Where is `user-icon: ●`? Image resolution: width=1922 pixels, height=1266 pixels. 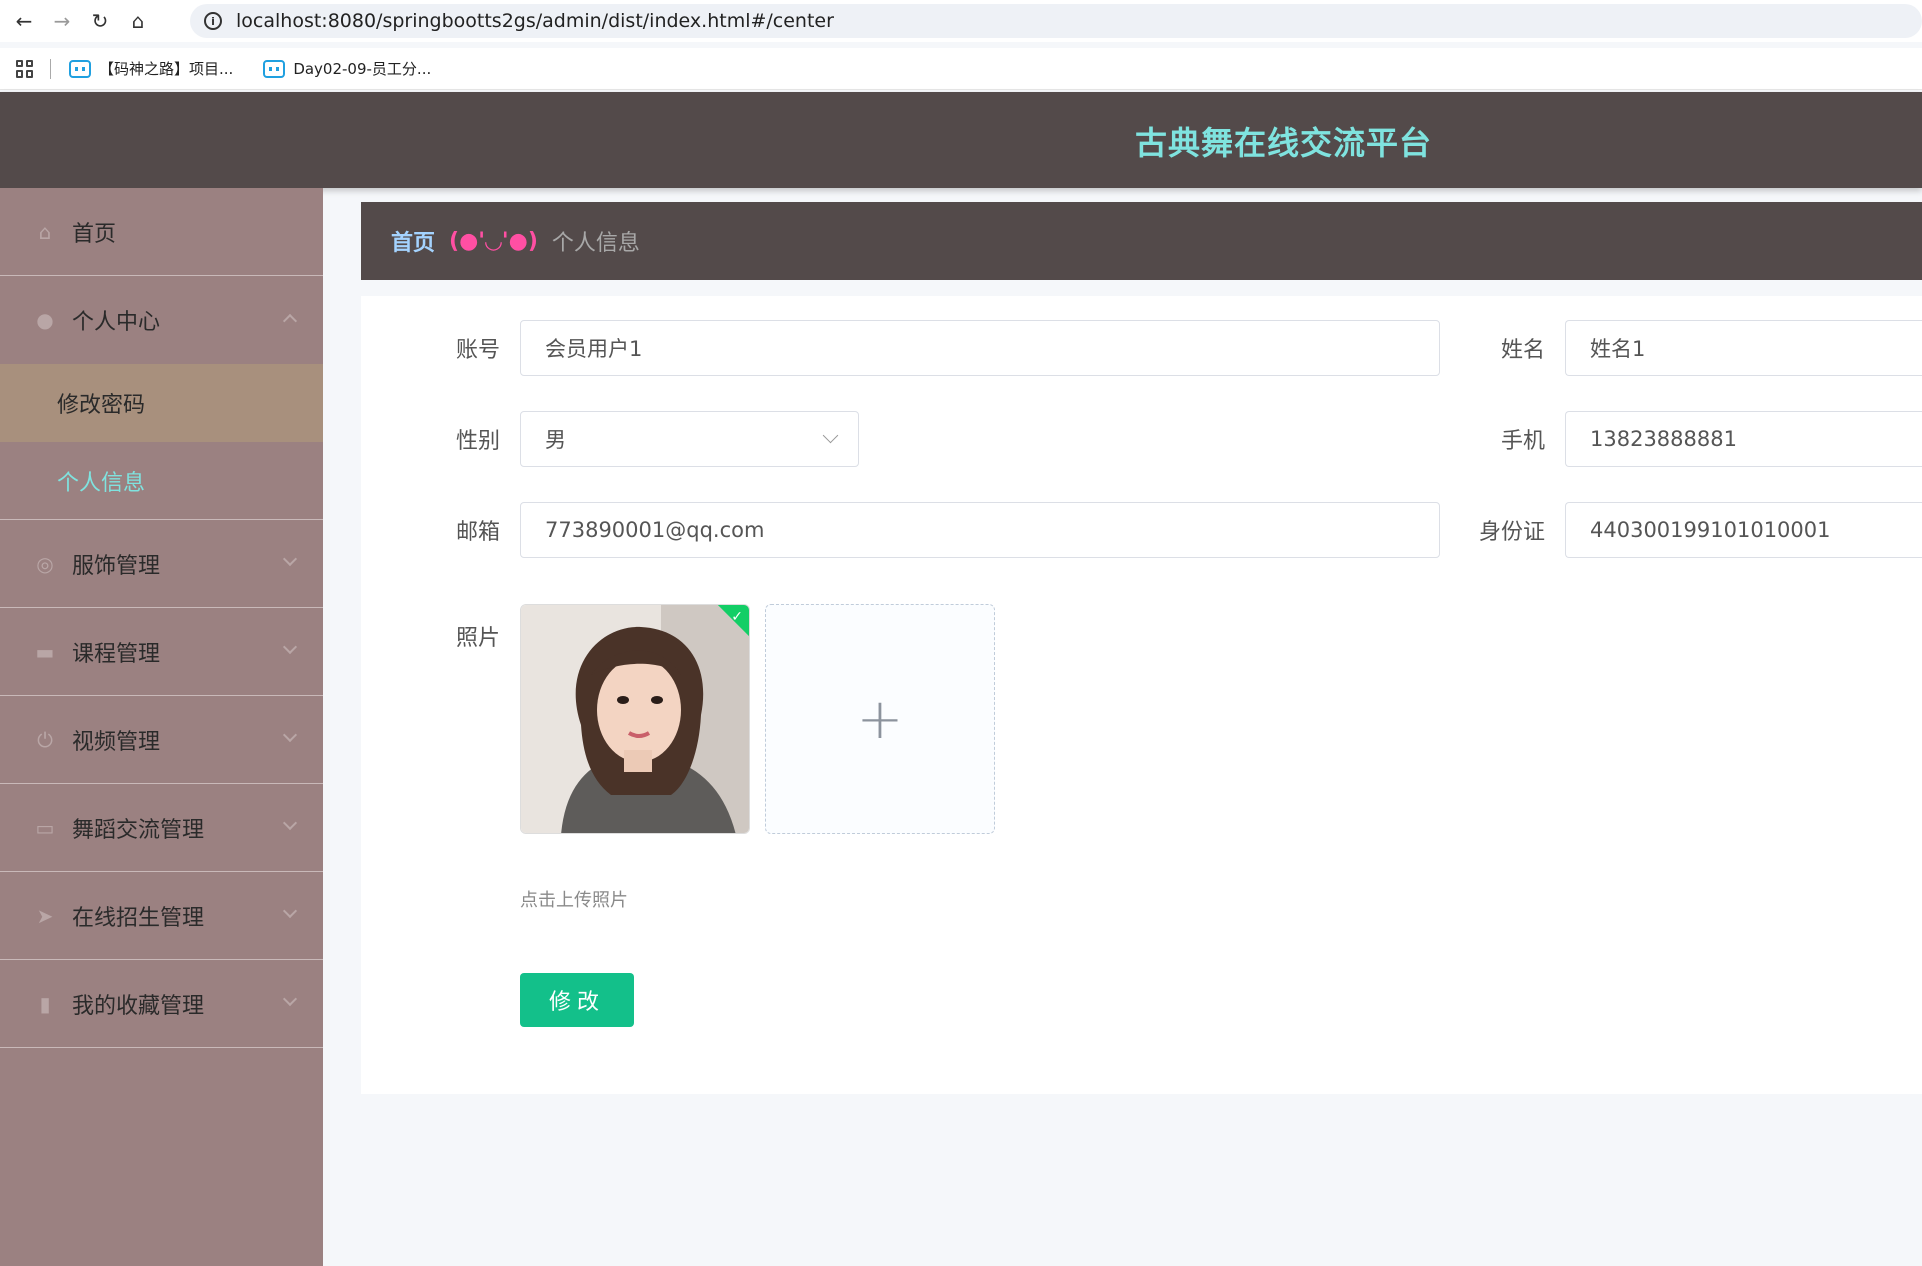
user-icon: ● is located at coordinates (45, 320).